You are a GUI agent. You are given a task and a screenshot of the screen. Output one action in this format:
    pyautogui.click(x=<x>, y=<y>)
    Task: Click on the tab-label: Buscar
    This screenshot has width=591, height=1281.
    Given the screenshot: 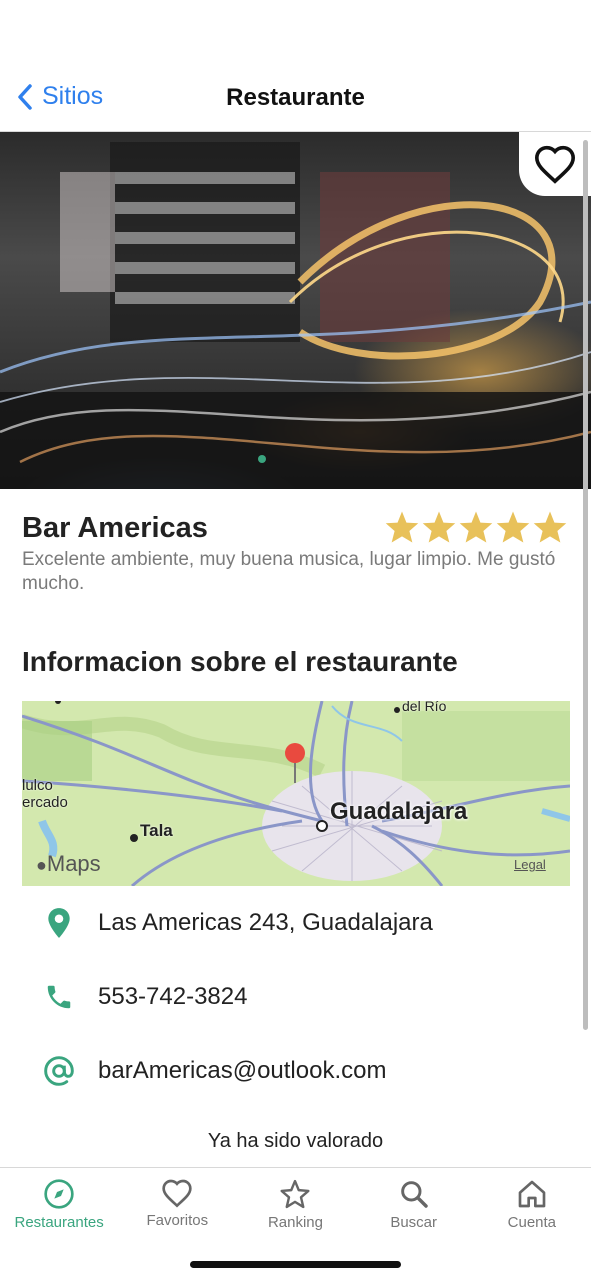 What is the action you would take?
    pyautogui.click(x=413, y=1222)
    